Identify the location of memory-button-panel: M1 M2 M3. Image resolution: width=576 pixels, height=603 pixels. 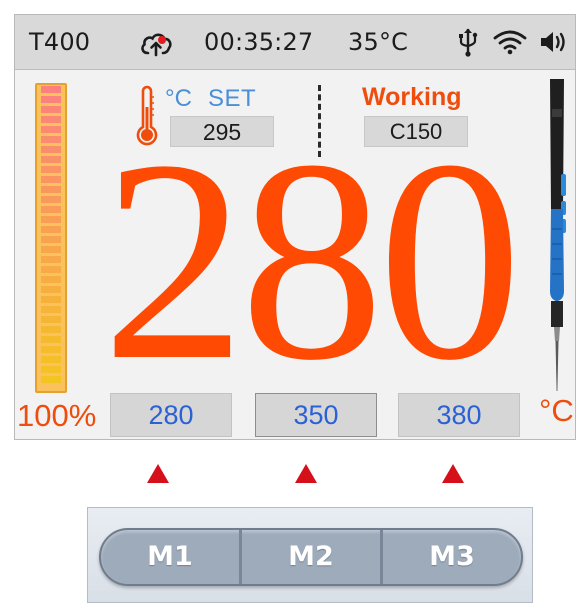
(310, 555).